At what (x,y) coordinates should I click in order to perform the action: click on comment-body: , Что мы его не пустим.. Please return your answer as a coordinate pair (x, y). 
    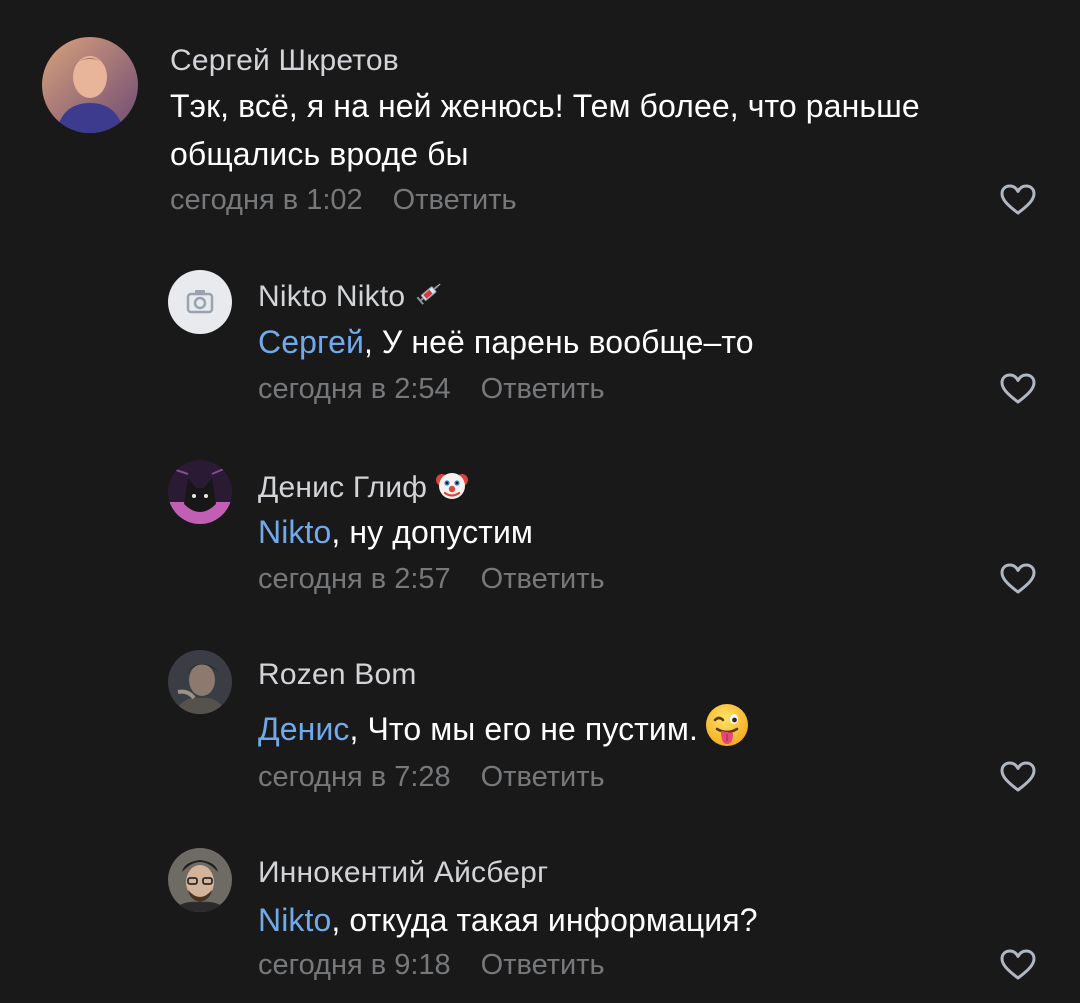
    Looking at the image, I should click on (524, 728).